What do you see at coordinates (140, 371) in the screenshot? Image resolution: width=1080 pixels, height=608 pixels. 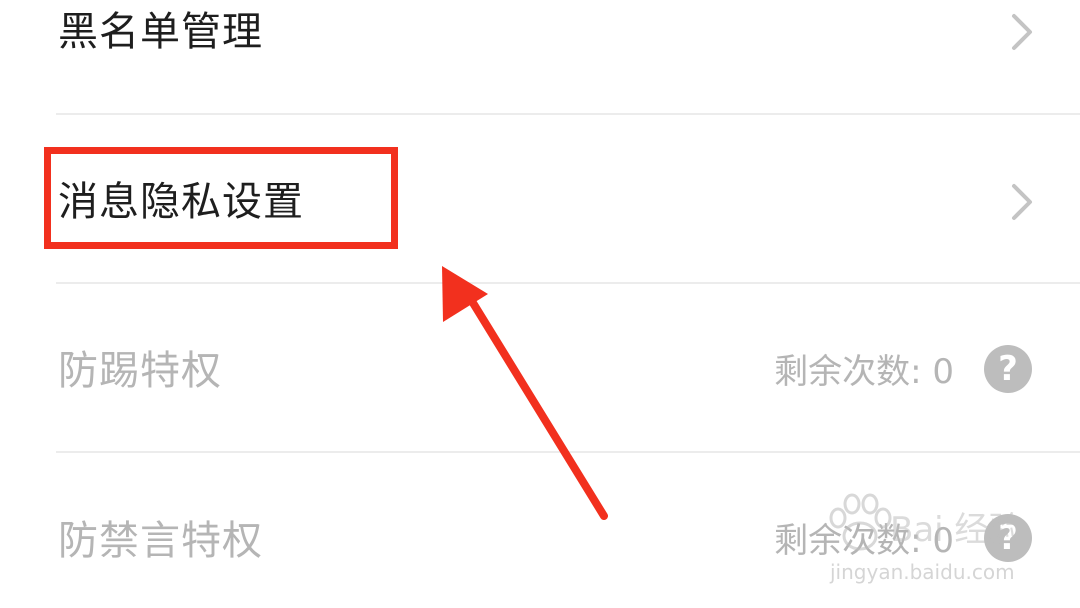 I see `anti-kick-privilege-label: 防踢特权` at bounding box center [140, 371].